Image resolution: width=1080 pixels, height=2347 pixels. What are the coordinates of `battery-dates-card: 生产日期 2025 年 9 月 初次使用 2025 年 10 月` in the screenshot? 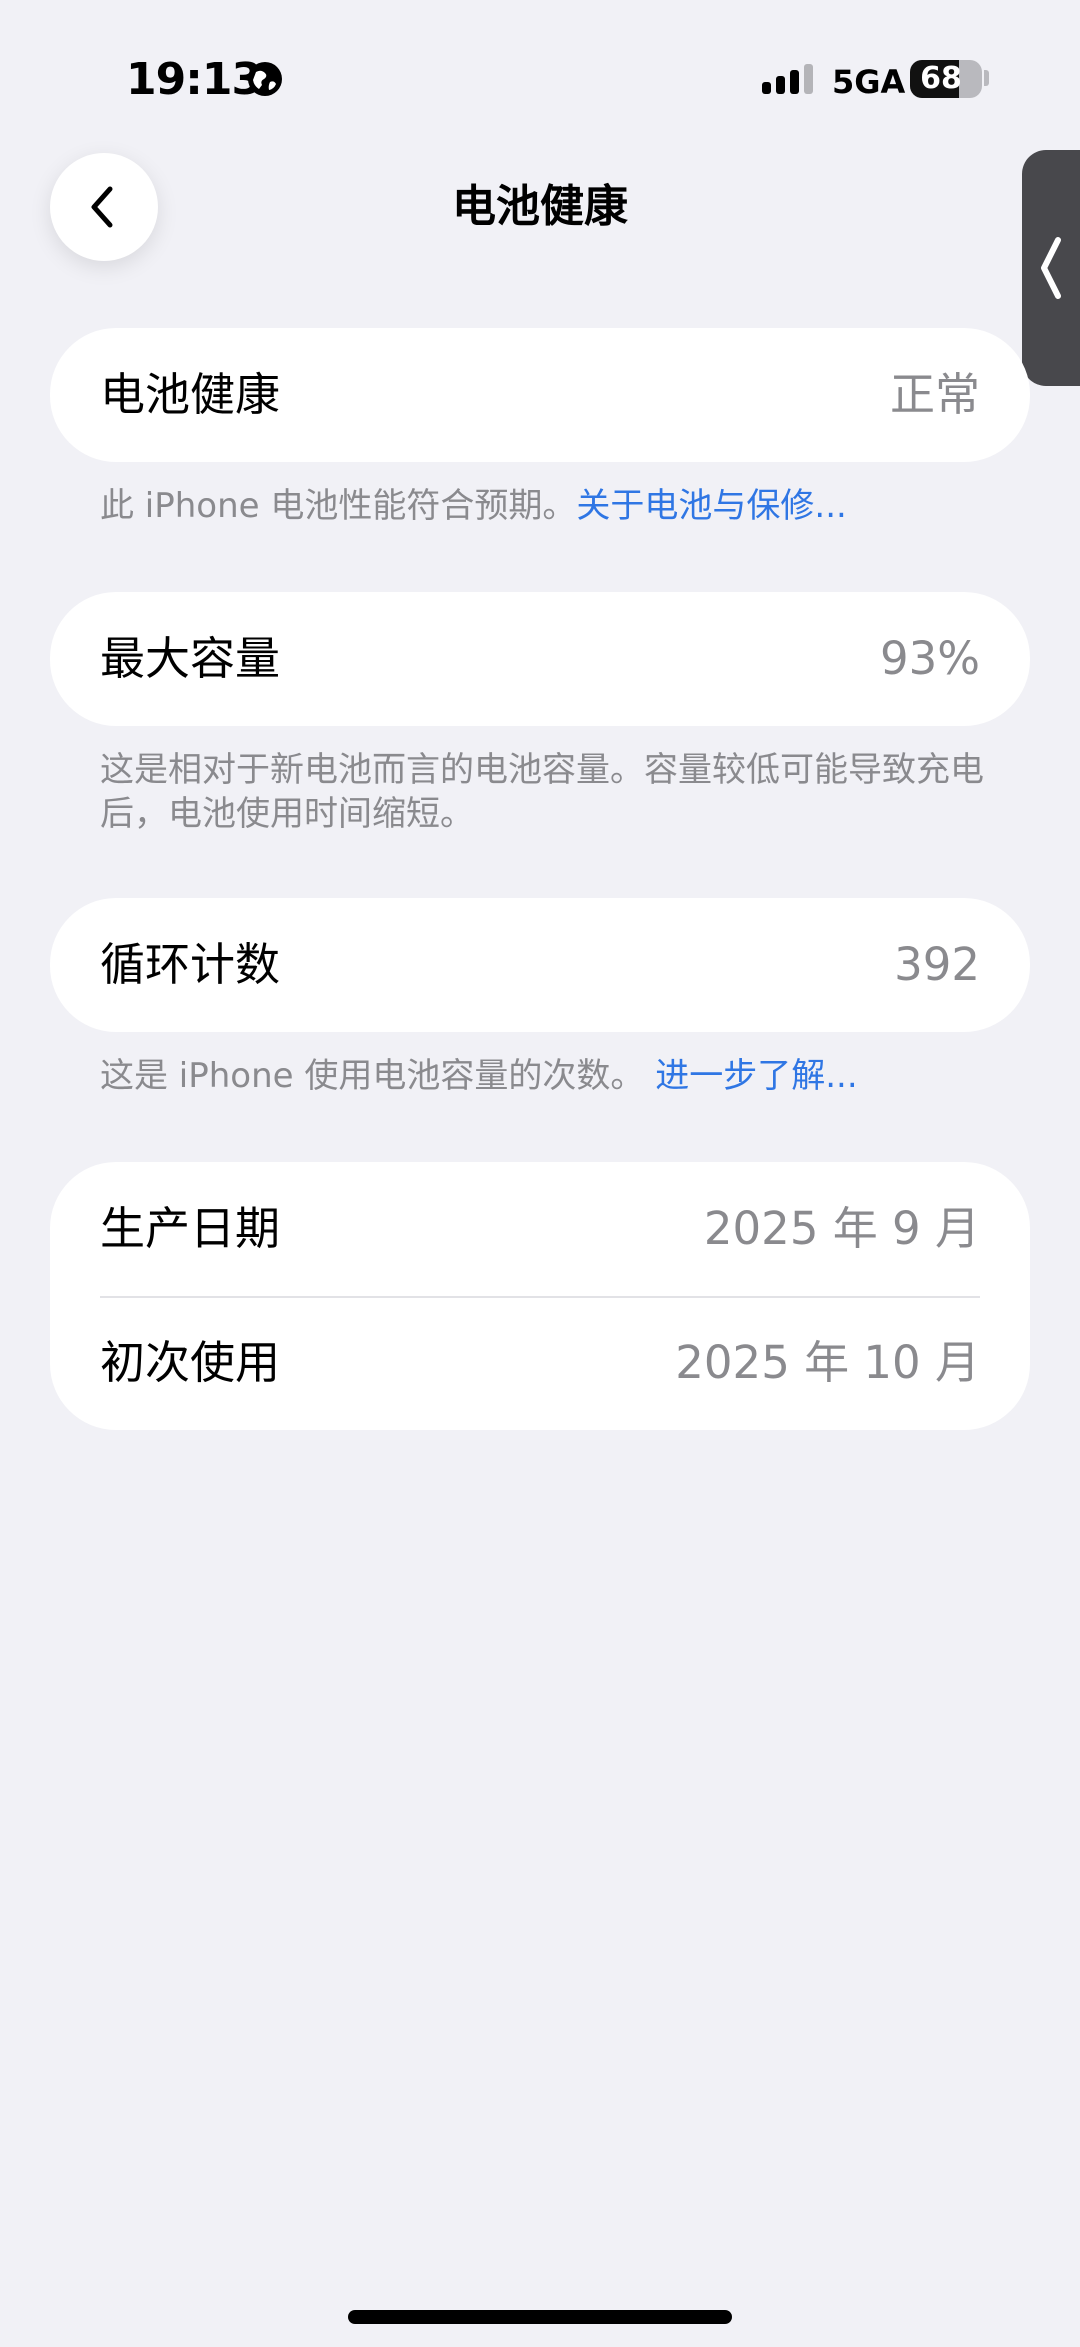 It's located at (540, 1296).